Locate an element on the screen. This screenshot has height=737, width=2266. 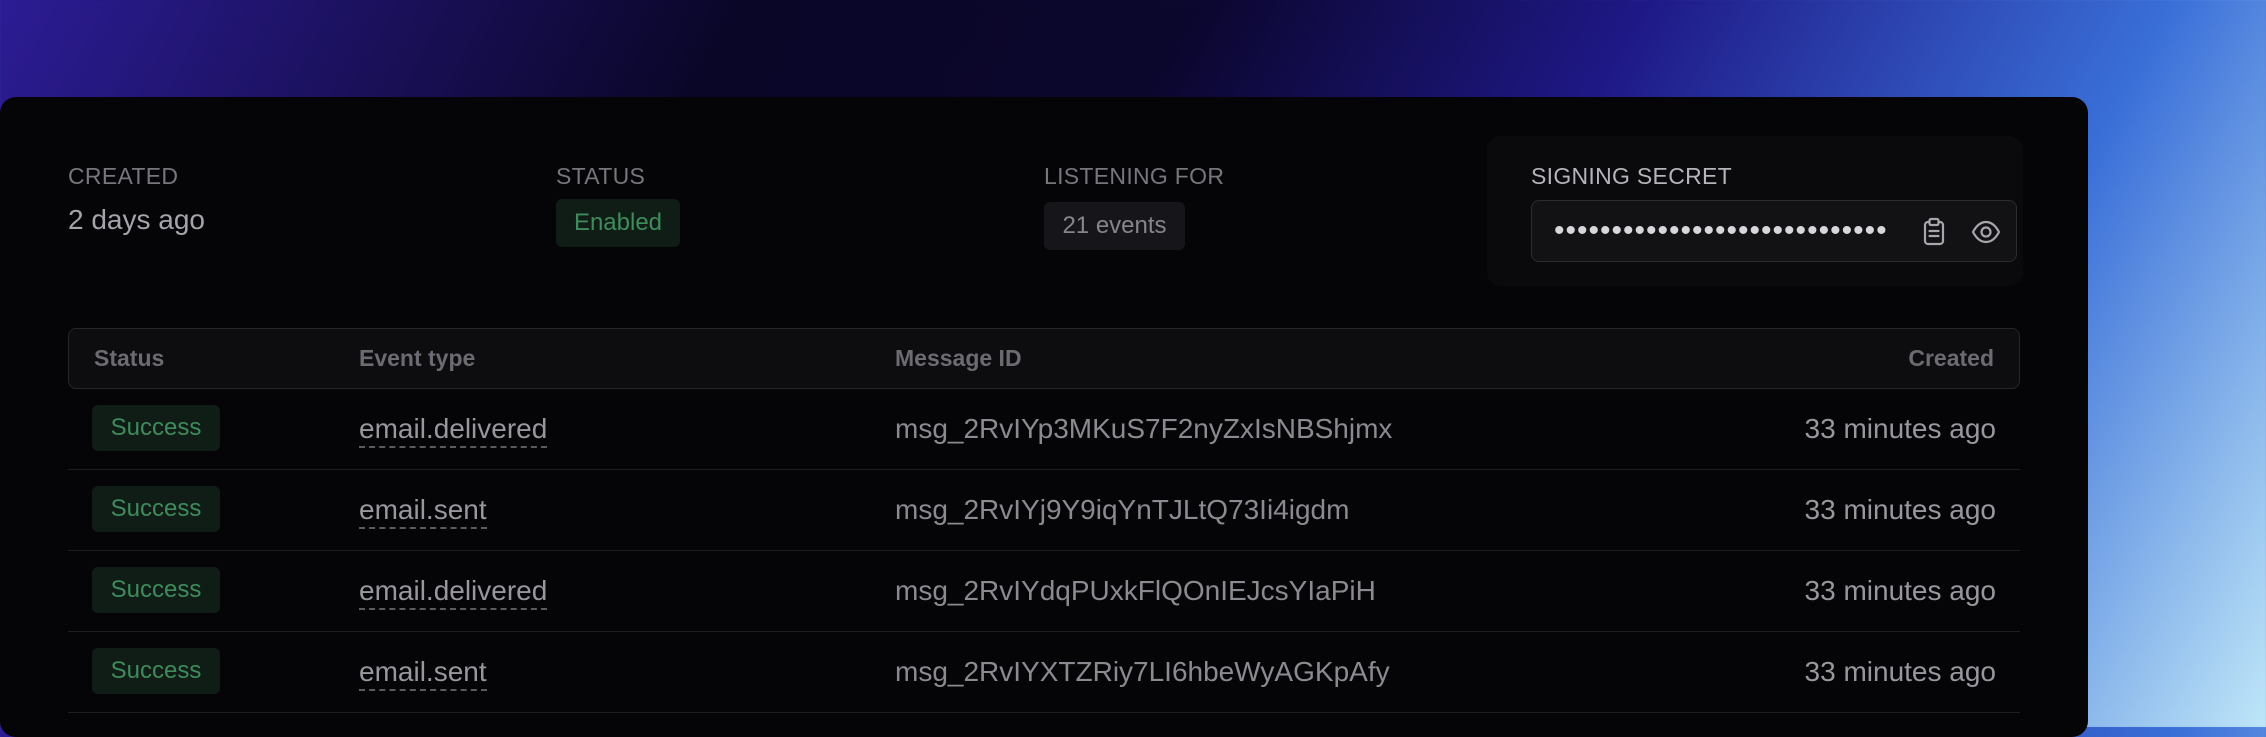
status-label: STATUS is located at coordinates (601, 176).